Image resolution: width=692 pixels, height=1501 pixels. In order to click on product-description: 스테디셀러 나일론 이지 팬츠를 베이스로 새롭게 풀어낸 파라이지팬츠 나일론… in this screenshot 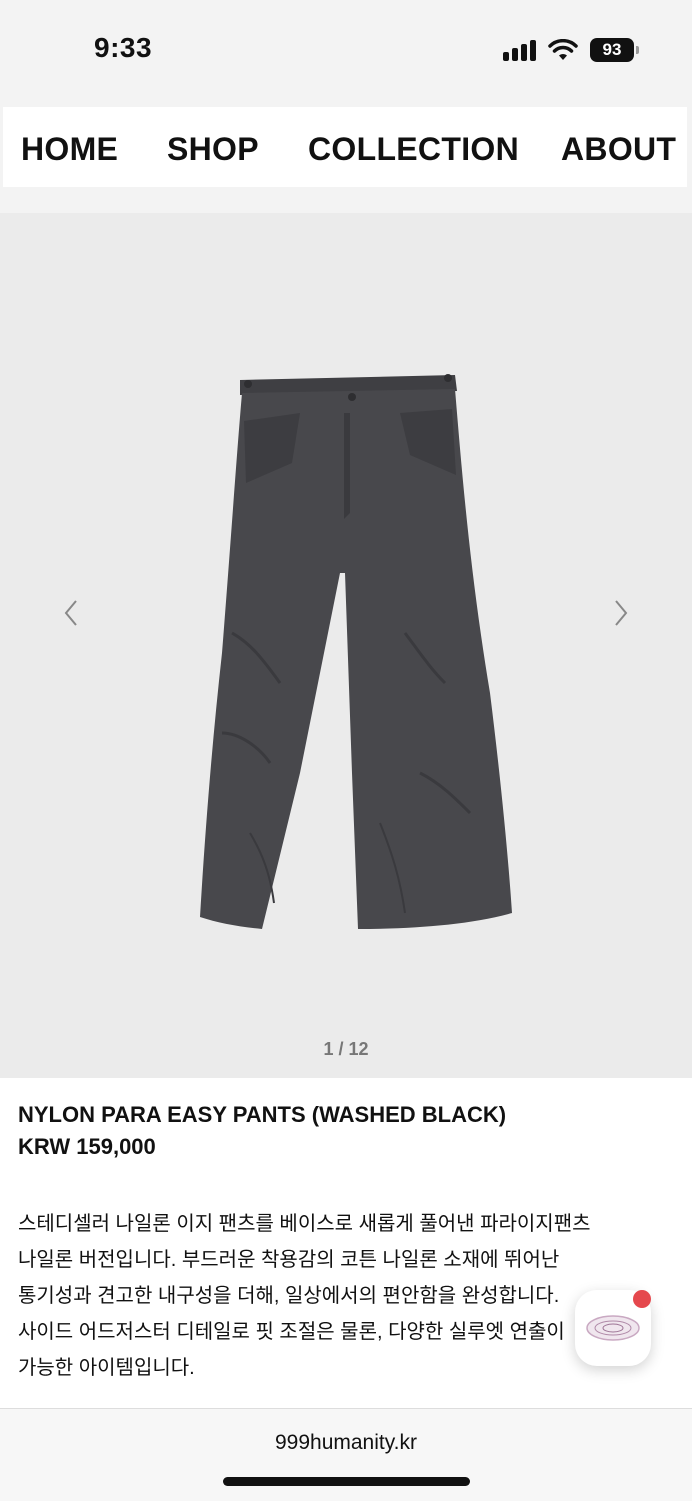, I will do `click(304, 1296)`.